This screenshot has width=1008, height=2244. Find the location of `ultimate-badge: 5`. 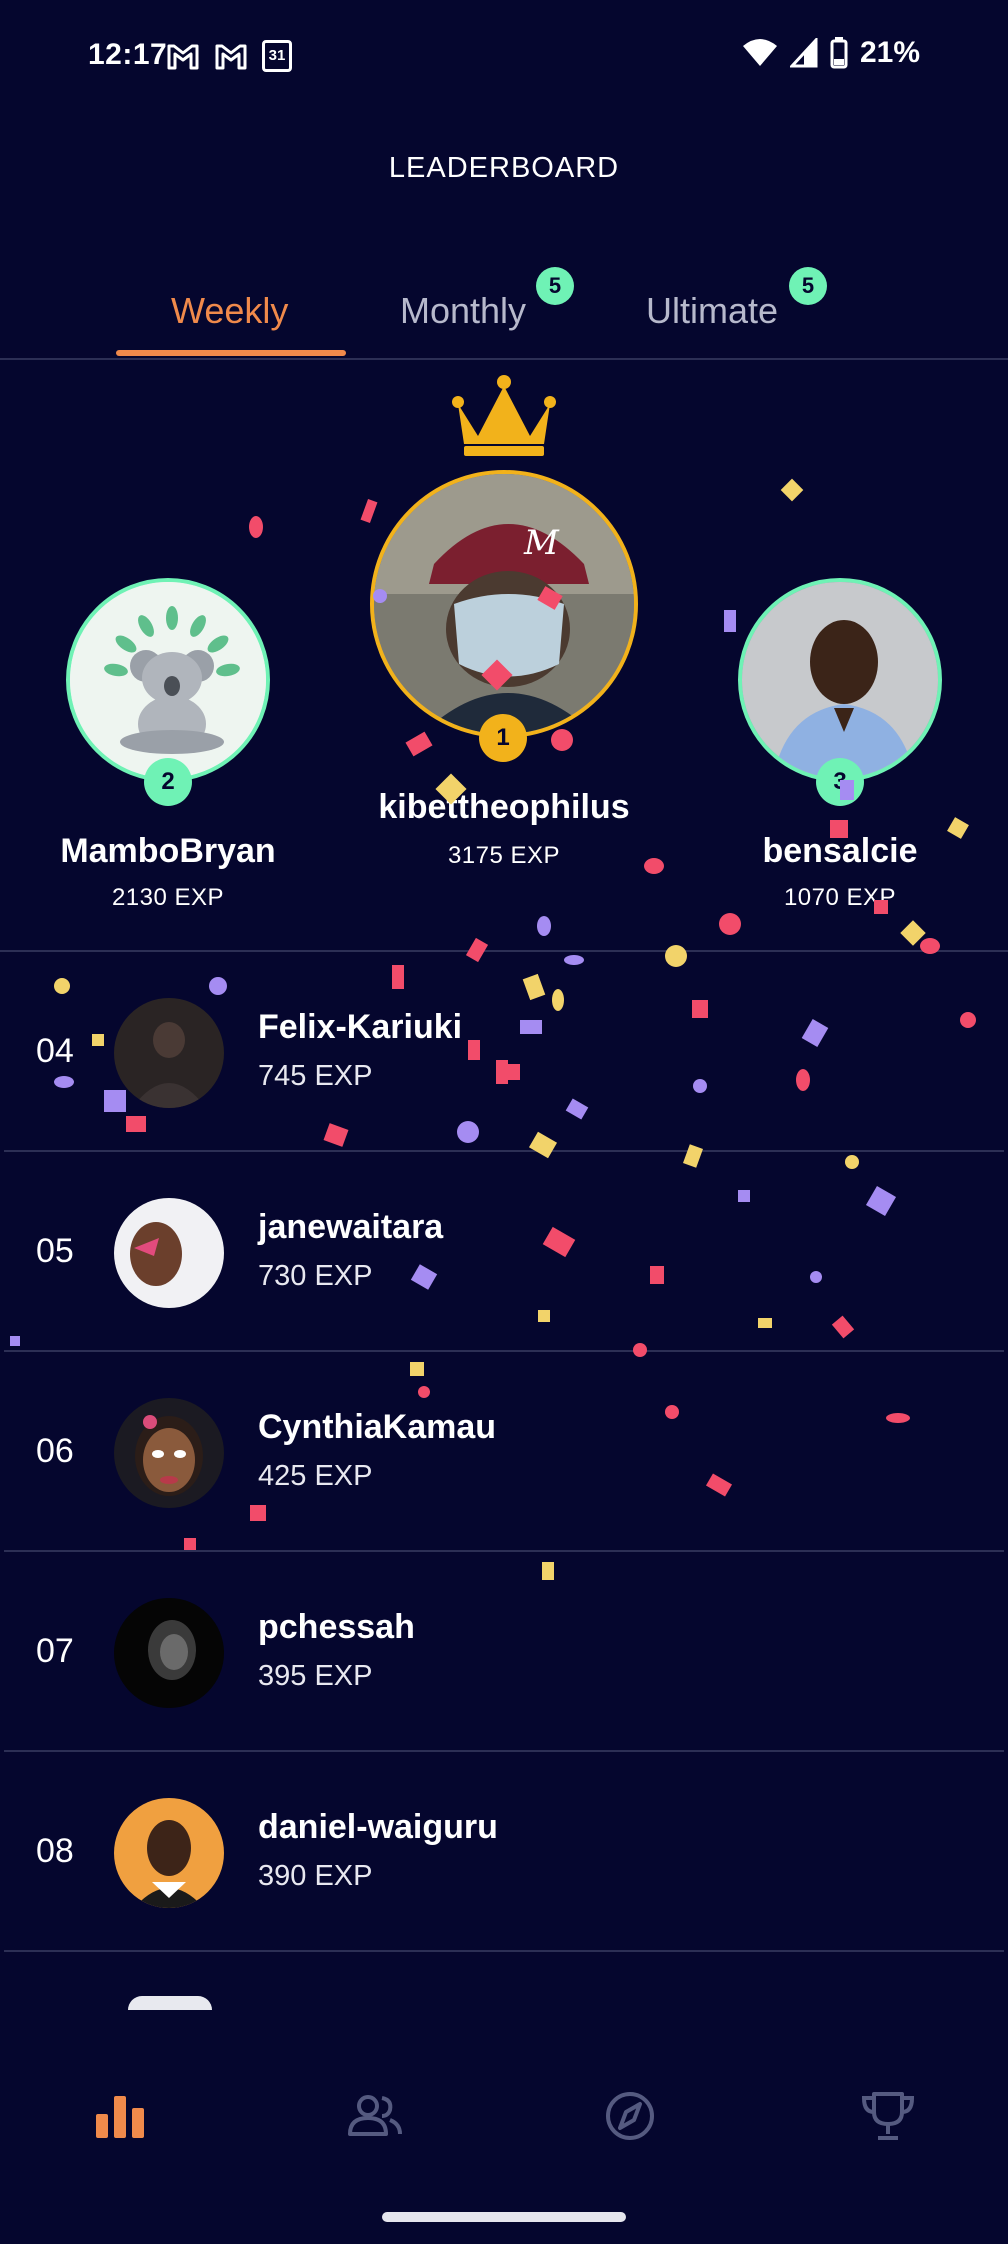

ultimate-badge: 5 is located at coordinates (808, 286).